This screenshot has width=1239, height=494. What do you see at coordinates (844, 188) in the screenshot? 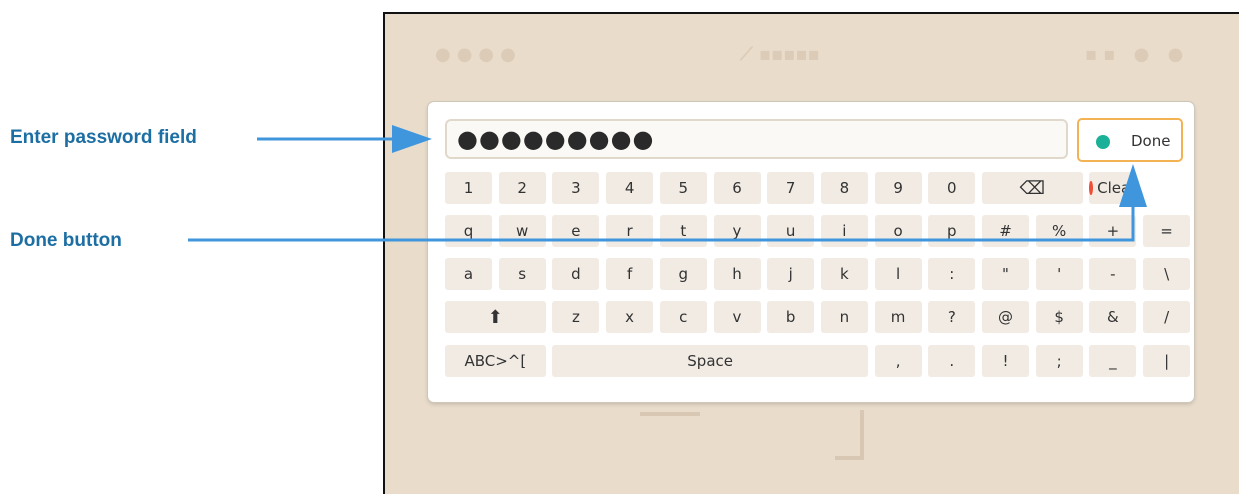
I see `keyboard-key: 8` at bounding box center [844, 188].